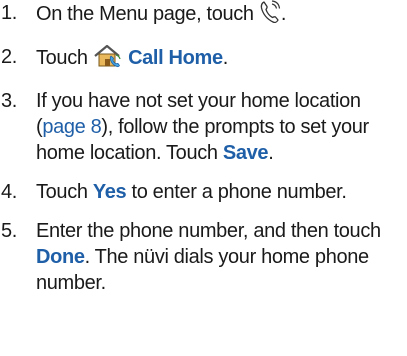  I want to click on call-home-label: Call Home, so click(175, 58).